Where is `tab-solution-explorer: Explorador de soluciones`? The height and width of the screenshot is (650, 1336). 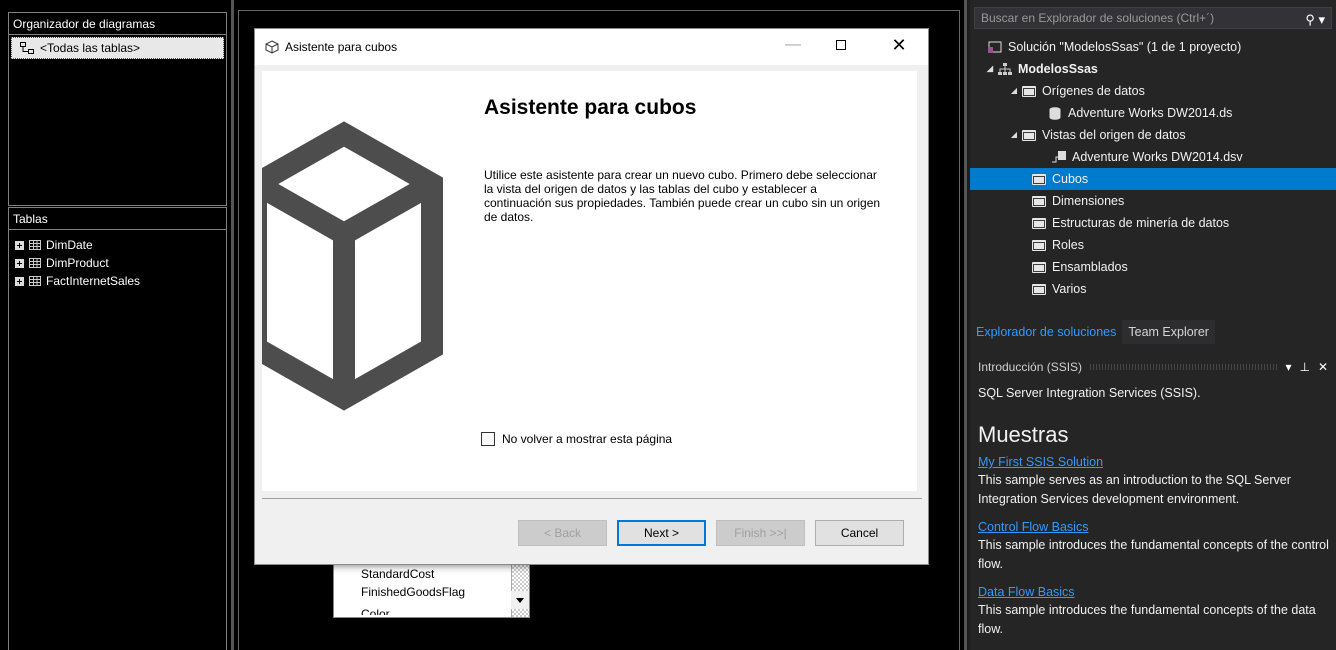 tab-solution-explorer: Explorador de soluciones is located at coordinates (1046, 332).